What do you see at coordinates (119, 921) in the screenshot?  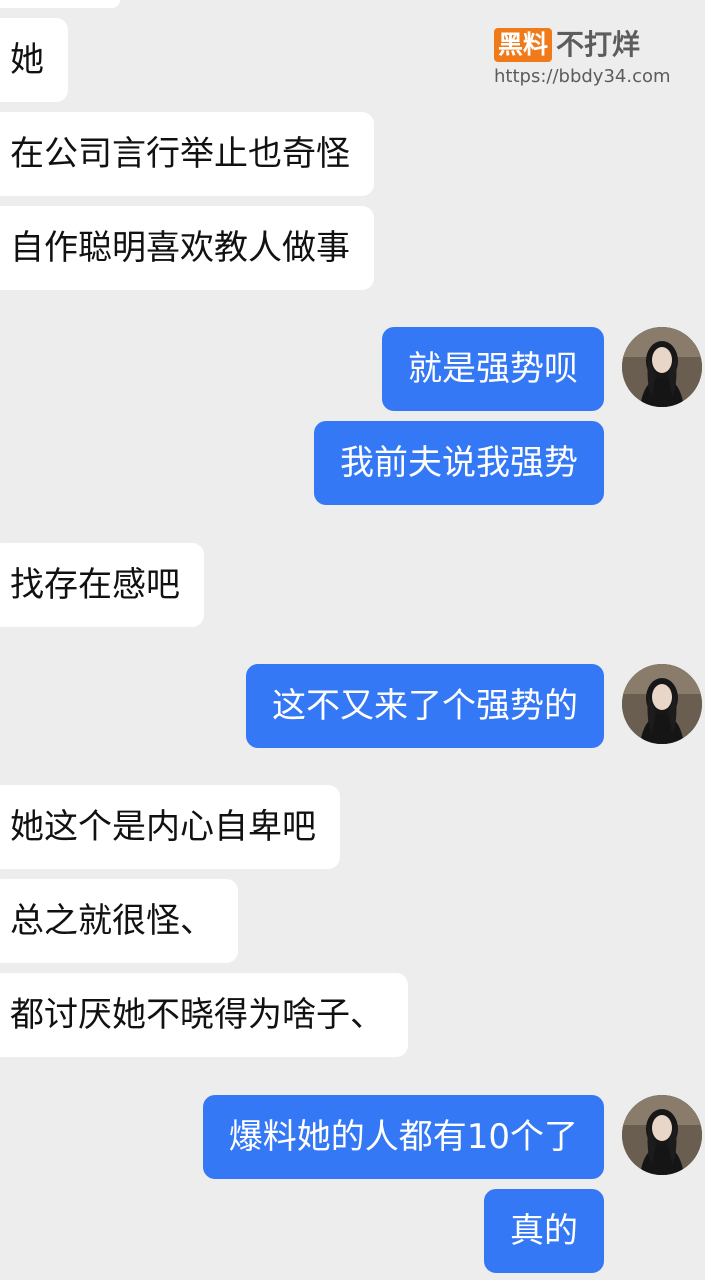 I see `message-bubble-incoming: 总之就很怪、` at bounding box center [119, 921].